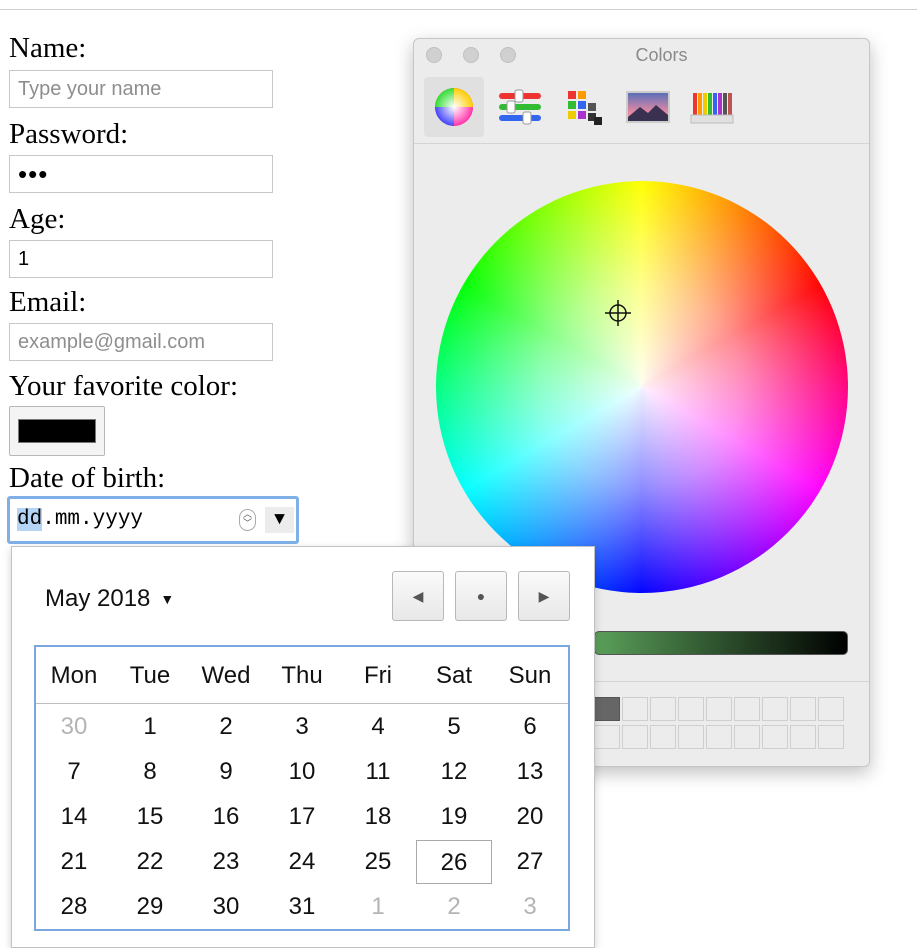 This screenshot has height=948, width=917. I want to click on calendar-day: 29, so click(150, 907).